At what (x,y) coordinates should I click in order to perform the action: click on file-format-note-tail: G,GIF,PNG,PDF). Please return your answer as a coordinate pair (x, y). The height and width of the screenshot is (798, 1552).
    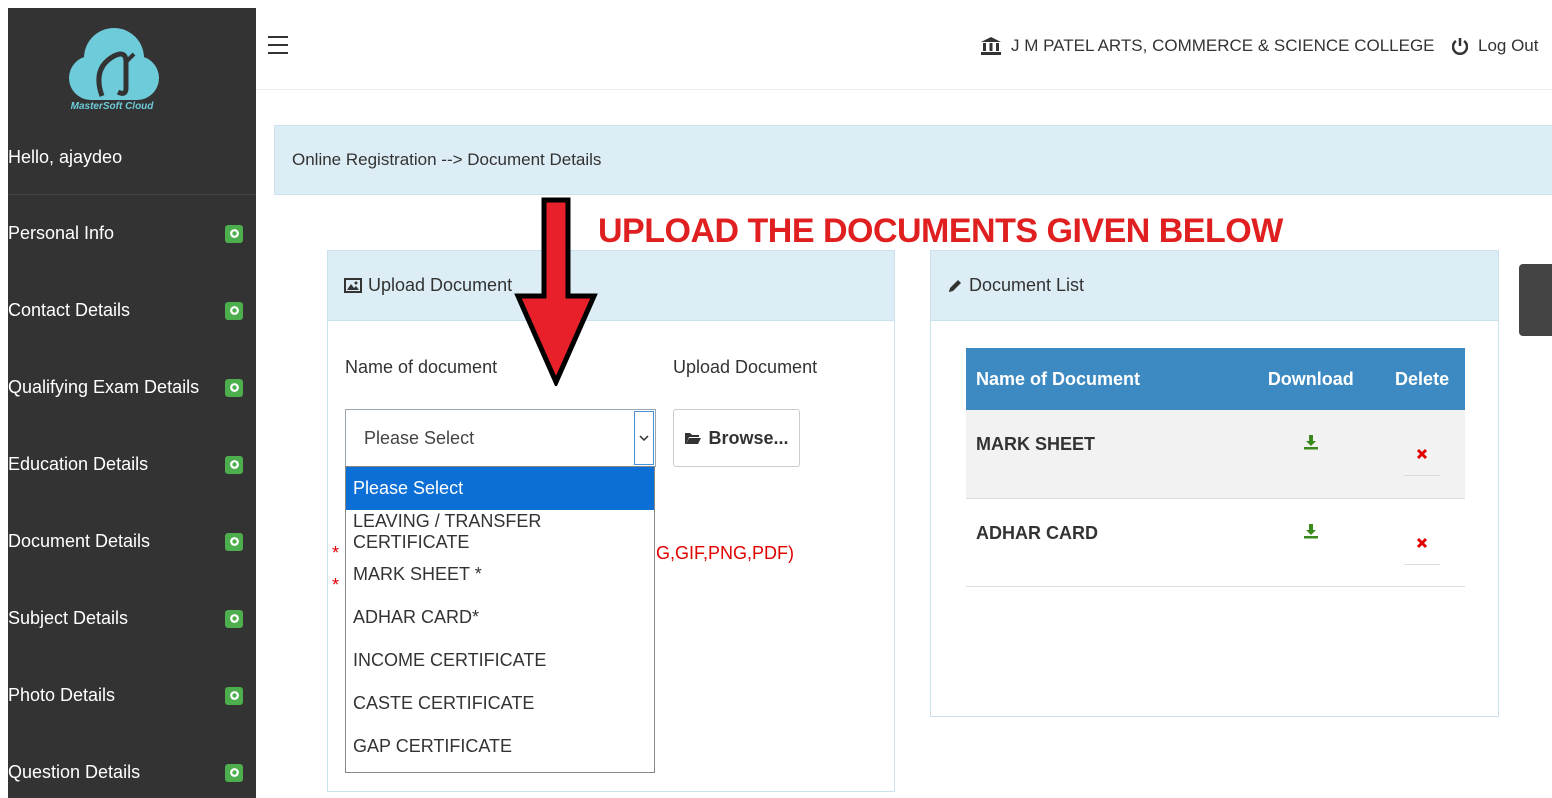
    Looking at the image, I should click on (725, 553).